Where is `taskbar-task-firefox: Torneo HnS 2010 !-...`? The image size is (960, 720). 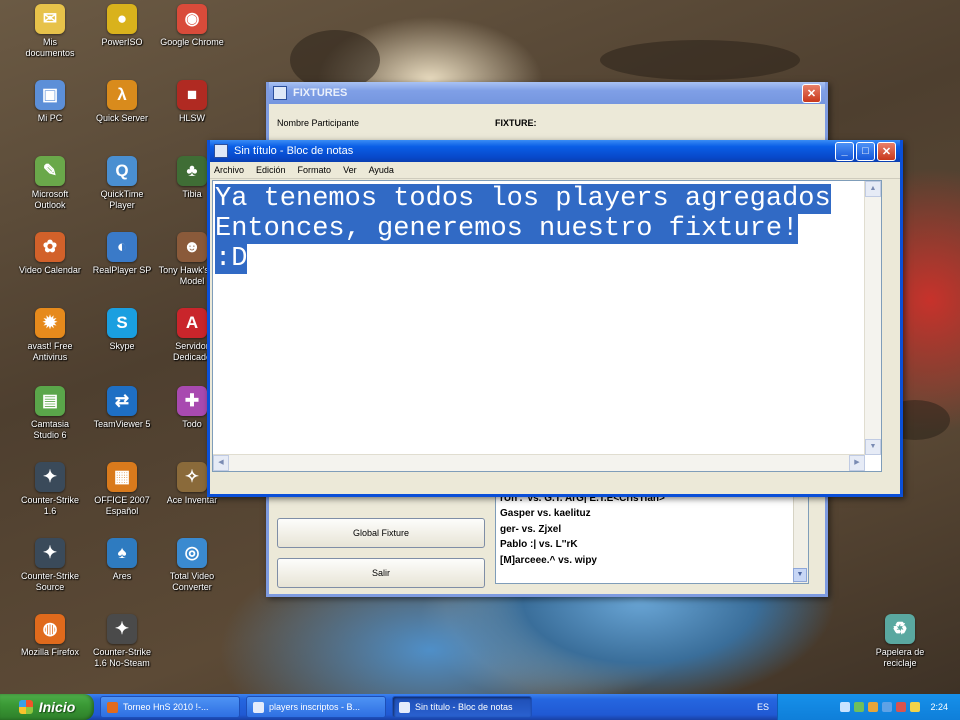
taskbar-task-firefox: Torneo HnS 2010 !-... is located at coordinates (170, 707).